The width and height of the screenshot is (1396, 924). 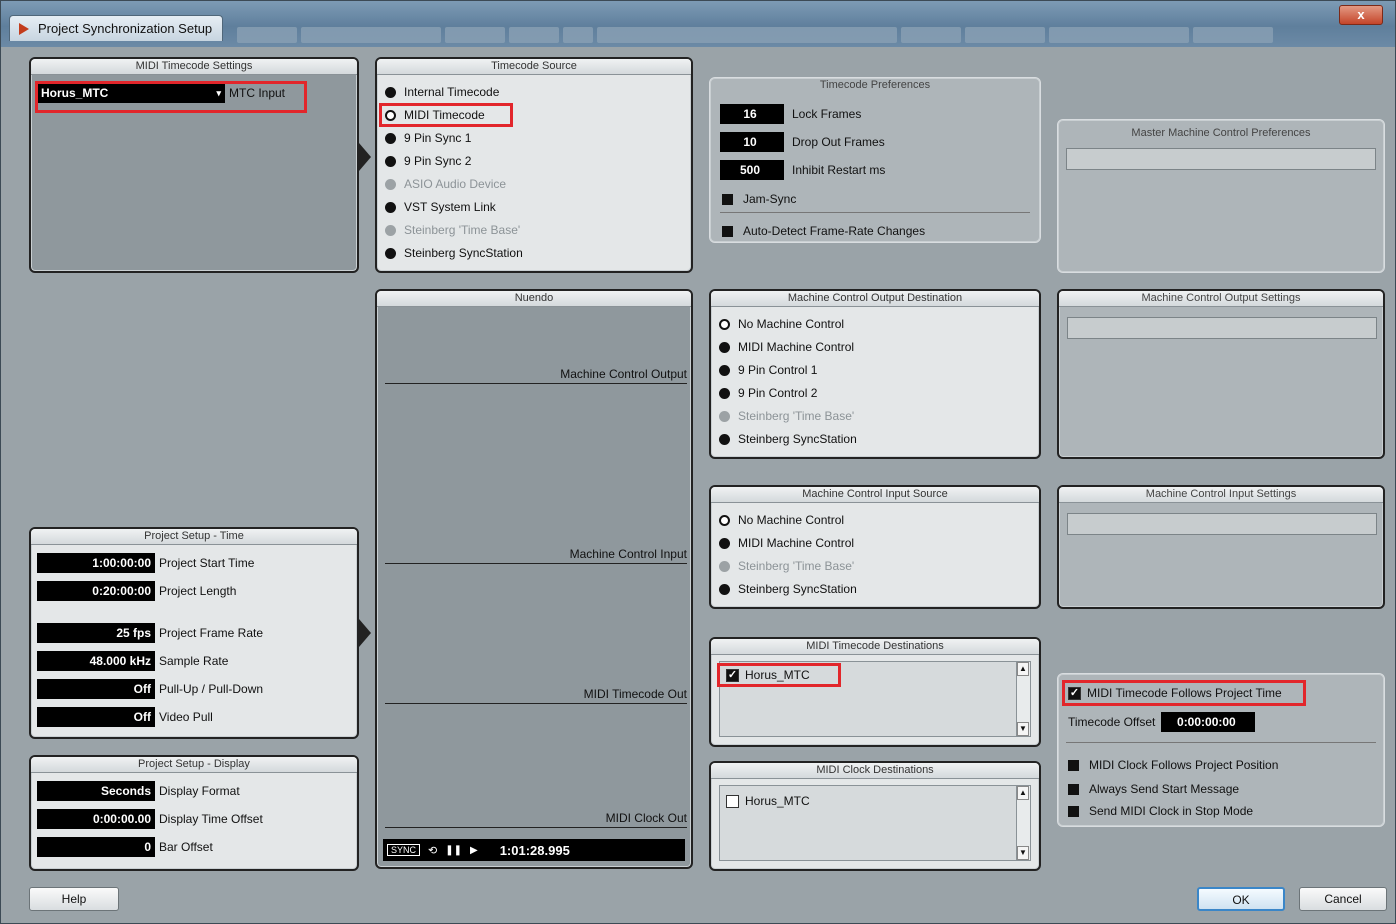 I want to click on checkbox-unchecked-icon, so click(x=732, y=801).